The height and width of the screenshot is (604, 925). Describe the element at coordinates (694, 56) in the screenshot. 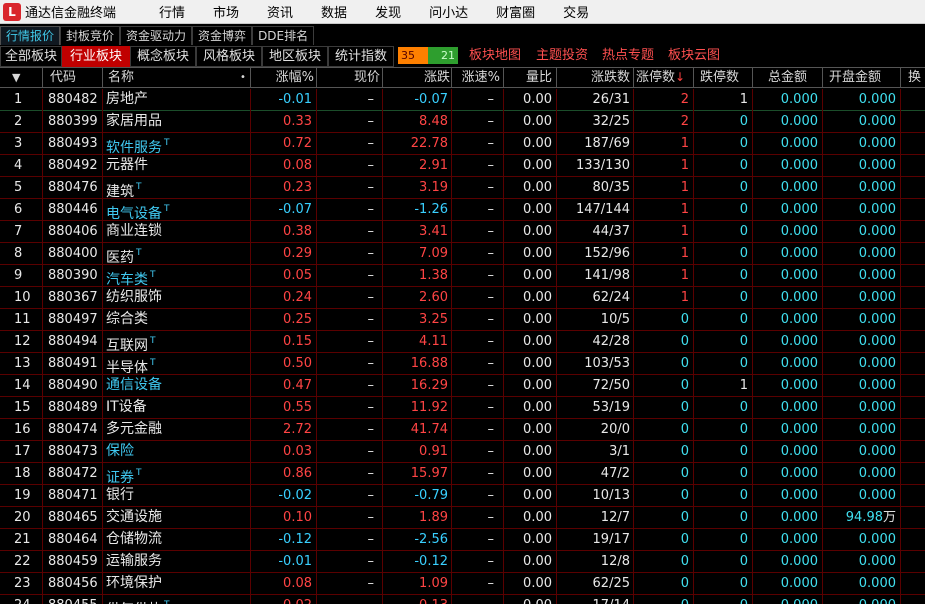

I see `link-sector-cloud: 板块云图` at that location.